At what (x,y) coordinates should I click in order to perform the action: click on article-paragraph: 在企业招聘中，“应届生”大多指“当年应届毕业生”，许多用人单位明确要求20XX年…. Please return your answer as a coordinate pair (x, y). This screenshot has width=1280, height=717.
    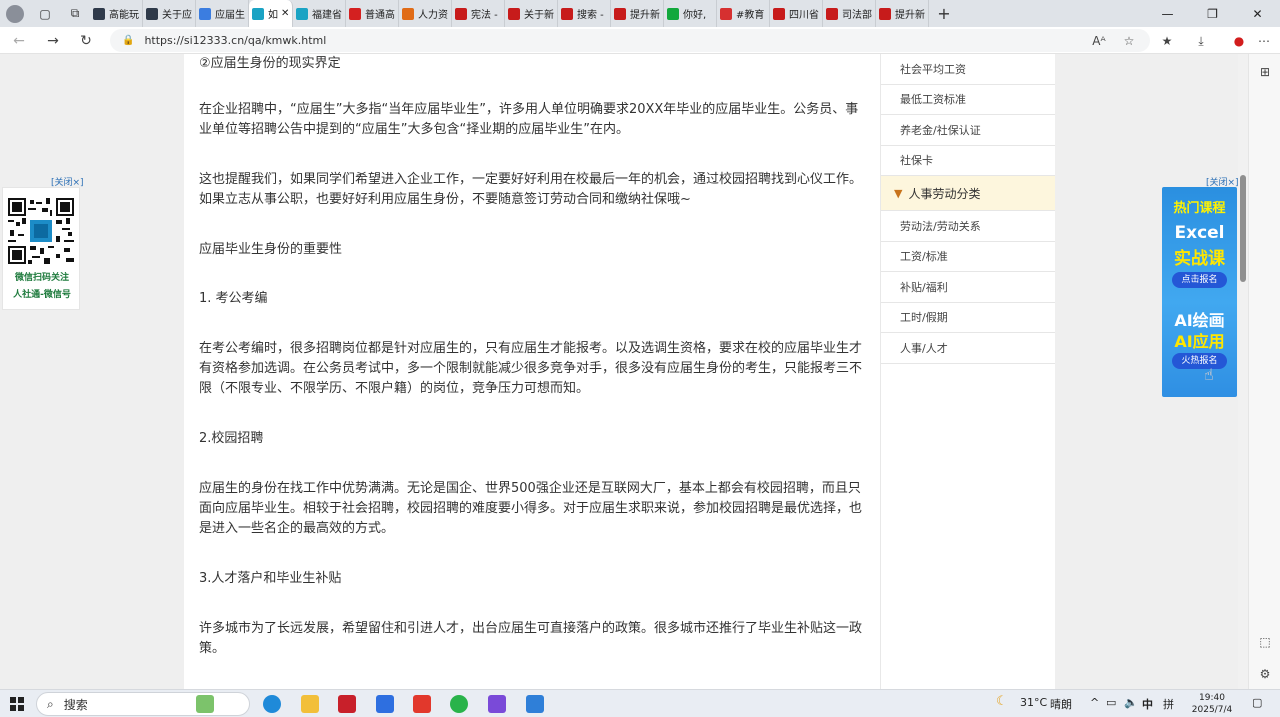
    Looking at the image, I should click on (529, 119).